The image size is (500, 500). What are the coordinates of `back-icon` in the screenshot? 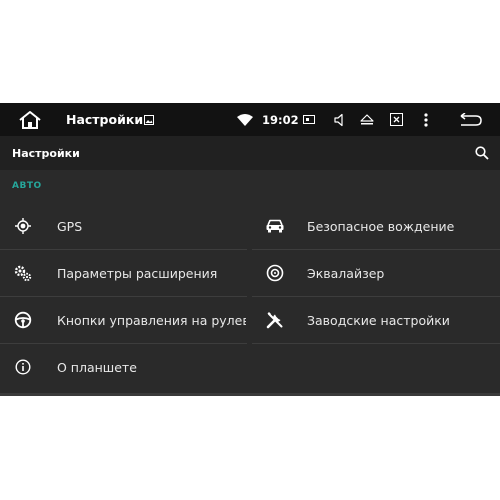 It's located at (471, 119).